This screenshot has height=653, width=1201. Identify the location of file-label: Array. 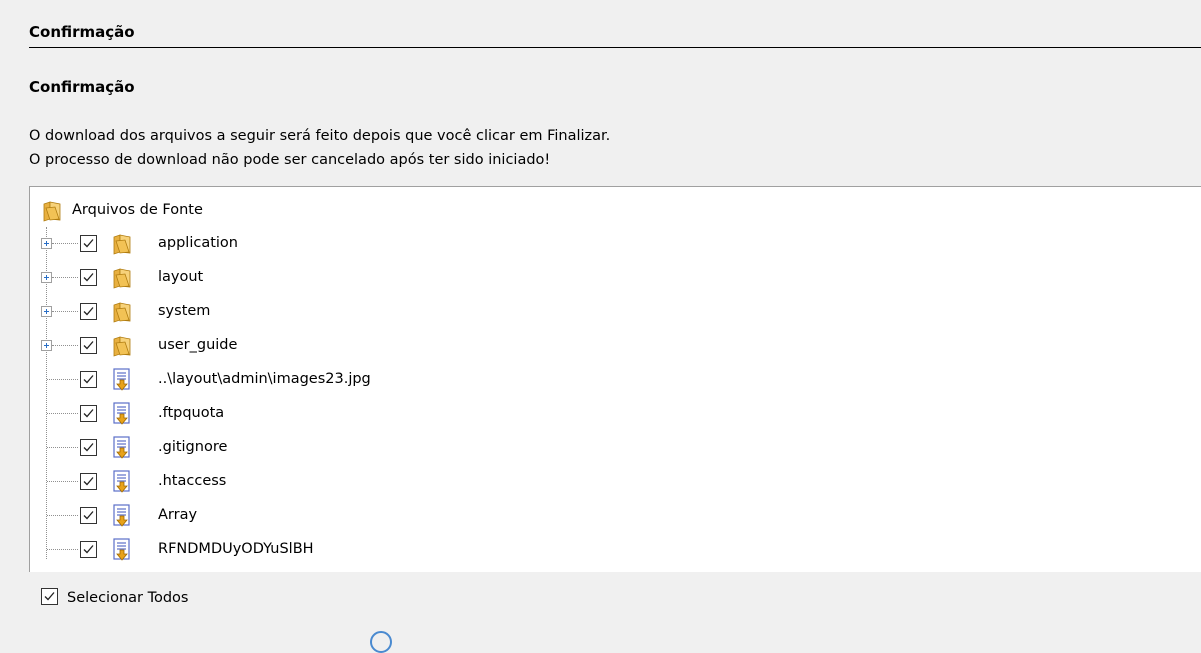
(178, 515).